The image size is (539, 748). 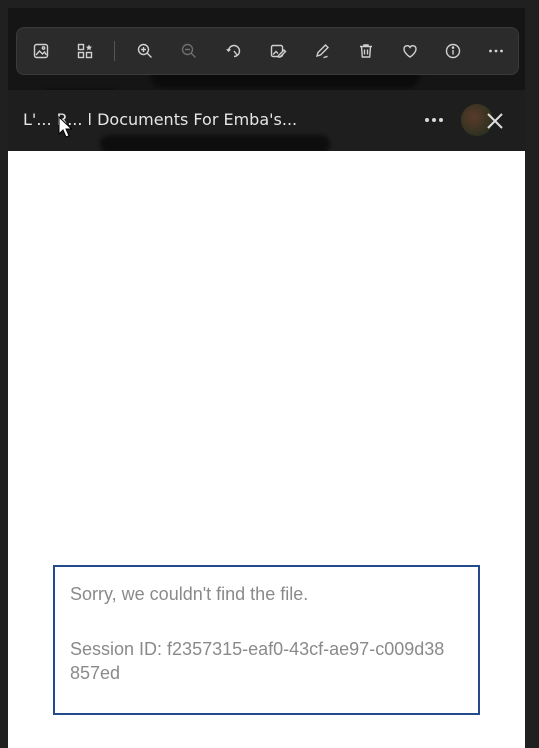 I want to click on zoom-in-button, so click(x=145, y=51).